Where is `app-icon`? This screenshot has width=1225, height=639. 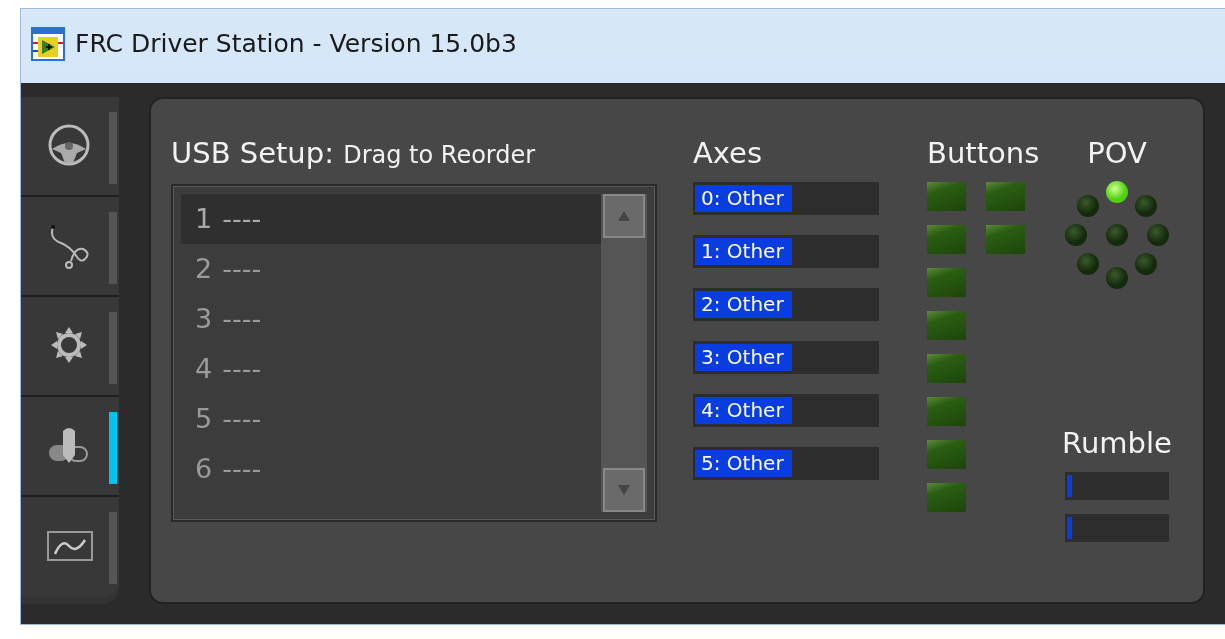 app-icon is located at coordinates (48, 44).